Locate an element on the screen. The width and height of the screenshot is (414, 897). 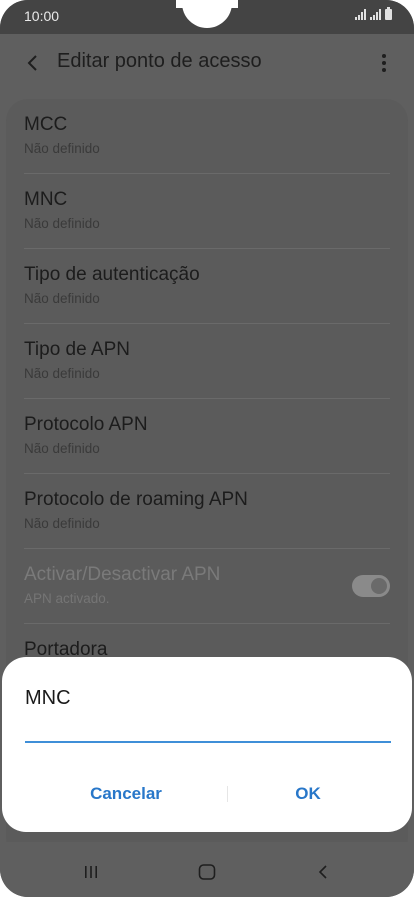
navigation-bar is located at coordinates (207, 869).